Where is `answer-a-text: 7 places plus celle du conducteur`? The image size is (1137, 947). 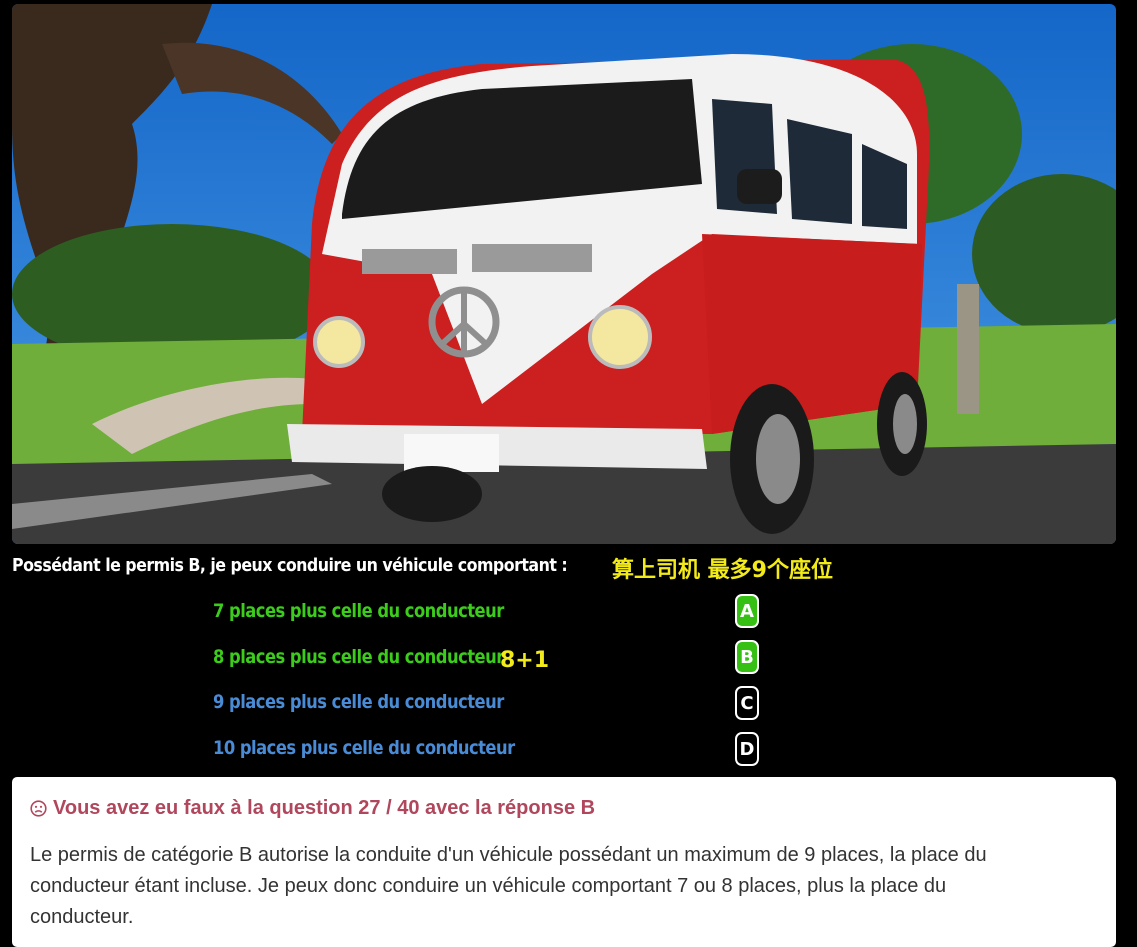
answer-a-text: 7 places plus celle du conducteur is located at coordinates (358, 611).